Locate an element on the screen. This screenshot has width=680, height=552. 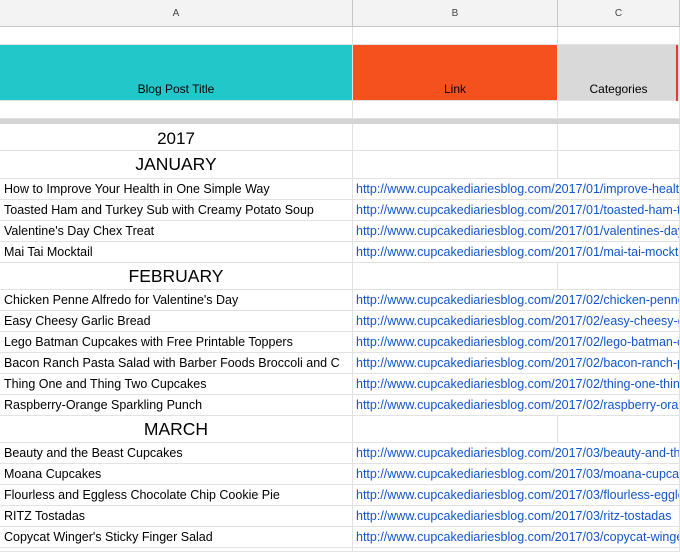
post-title: Easy Cheesy Garlic Bread is located at coordinates (77, 321).